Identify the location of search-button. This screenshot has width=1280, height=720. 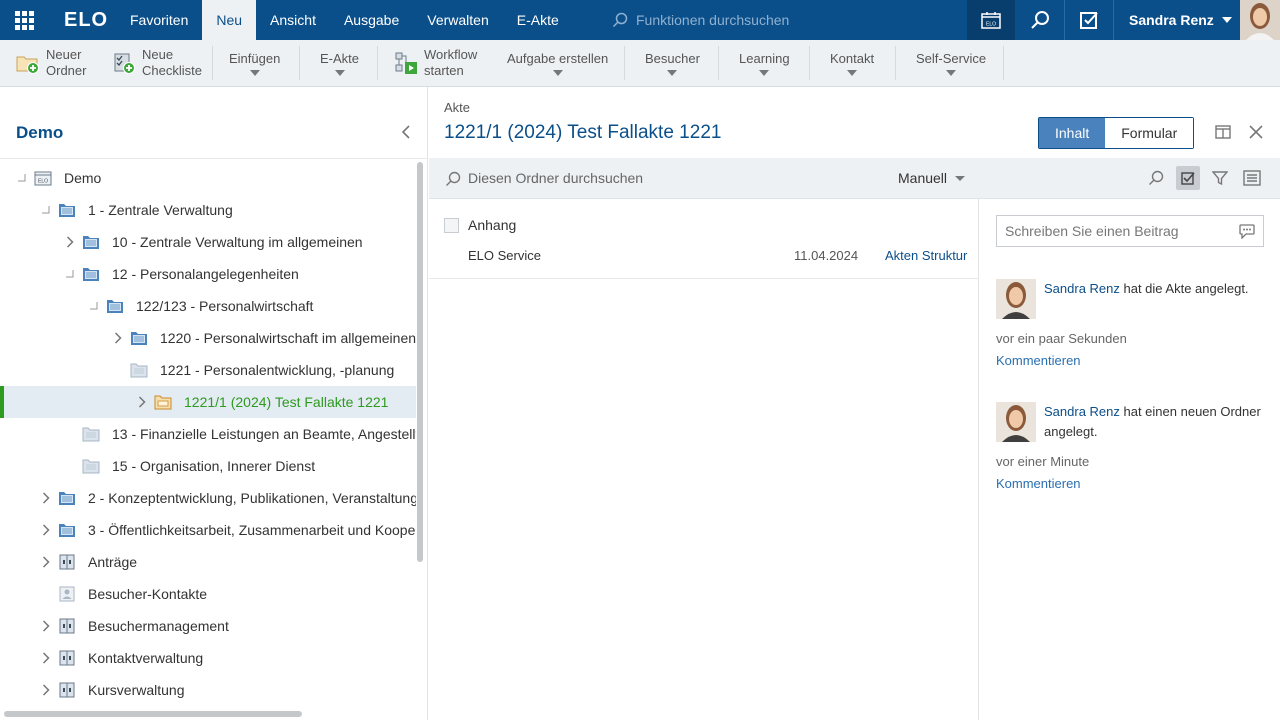
(1040, 20).